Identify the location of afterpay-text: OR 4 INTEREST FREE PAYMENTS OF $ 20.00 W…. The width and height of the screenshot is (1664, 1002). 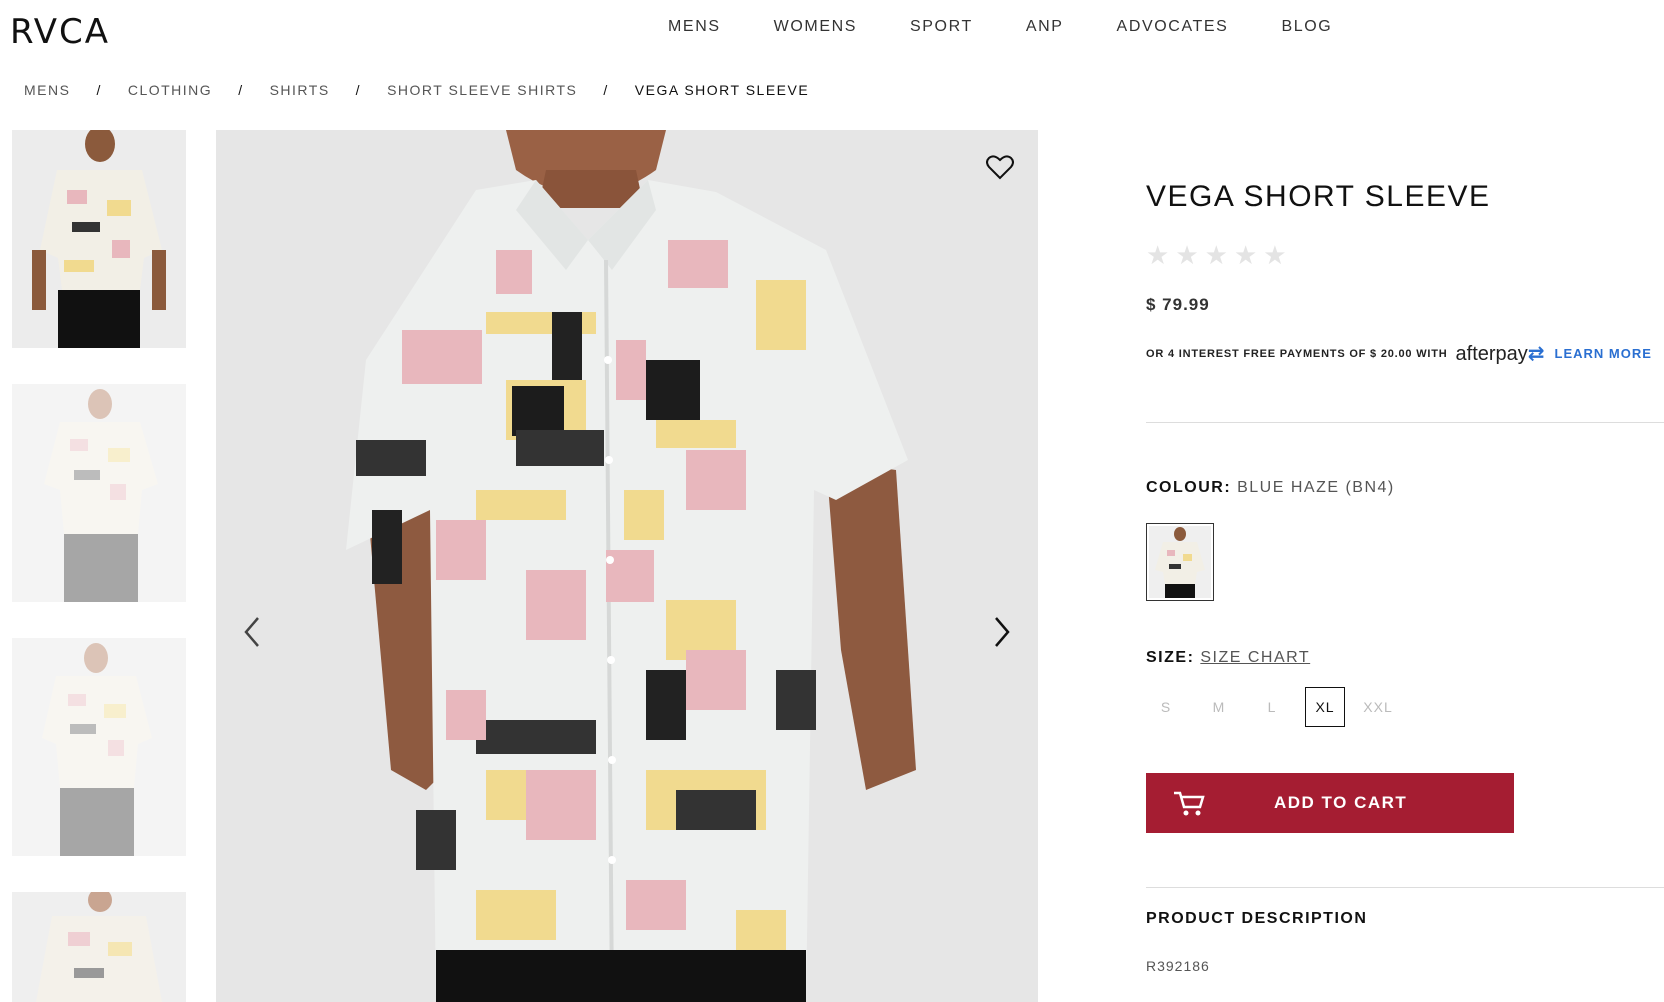
(1297, 353).